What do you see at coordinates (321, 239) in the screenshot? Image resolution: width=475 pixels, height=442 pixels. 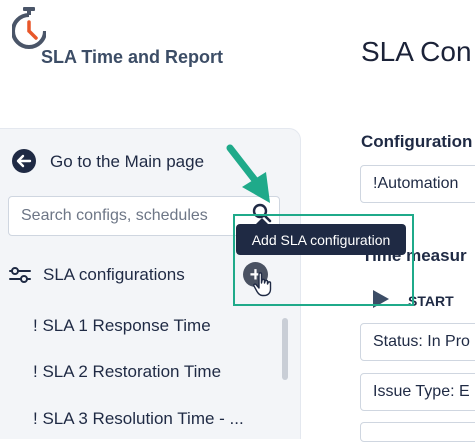 I see `add-sla-tooltip: Add SLA configuration` at bounding box center [321, 239].